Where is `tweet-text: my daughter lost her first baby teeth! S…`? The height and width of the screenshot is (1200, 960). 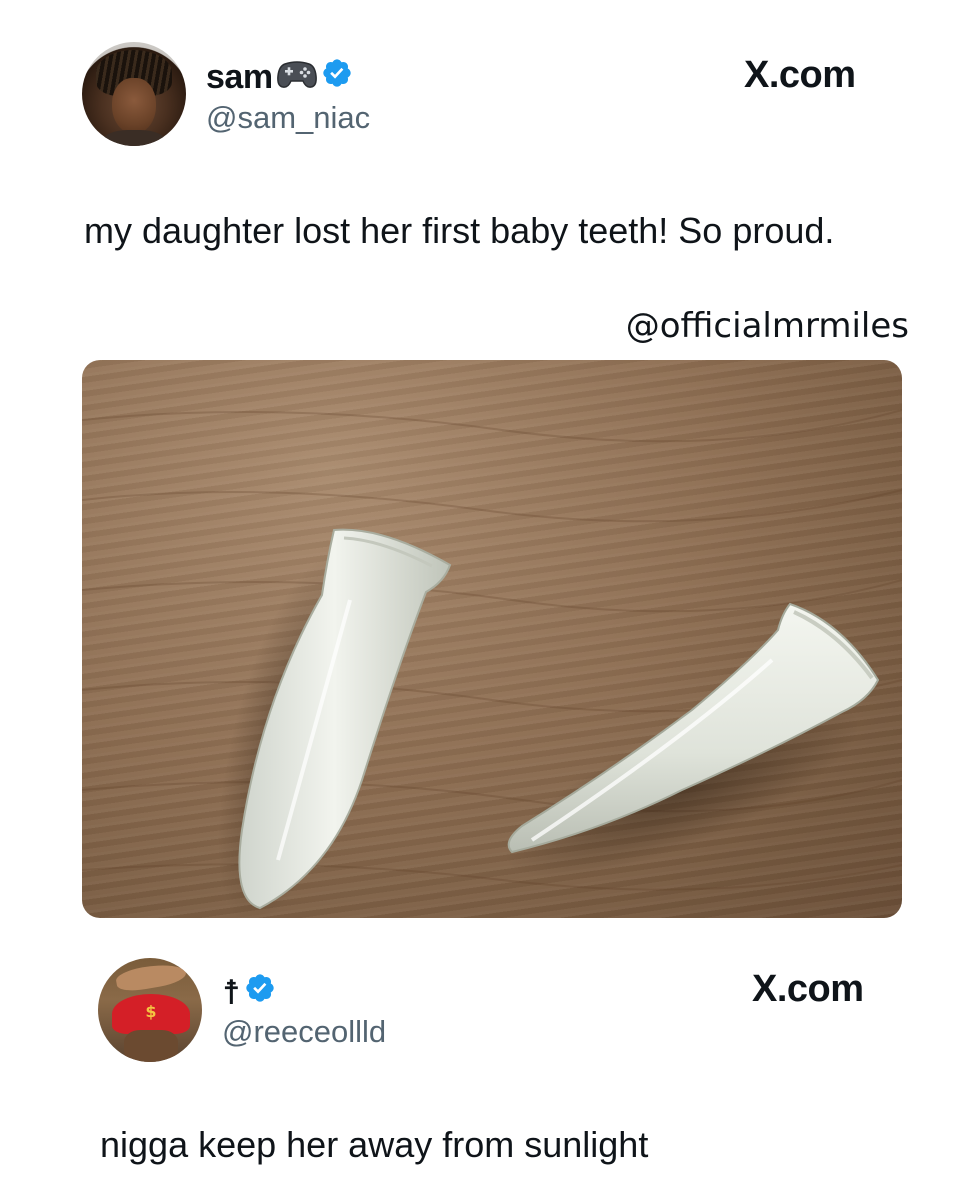 tweet-text: my daughter lost her first baby teeth! S… is located at coordinates (459, 230).